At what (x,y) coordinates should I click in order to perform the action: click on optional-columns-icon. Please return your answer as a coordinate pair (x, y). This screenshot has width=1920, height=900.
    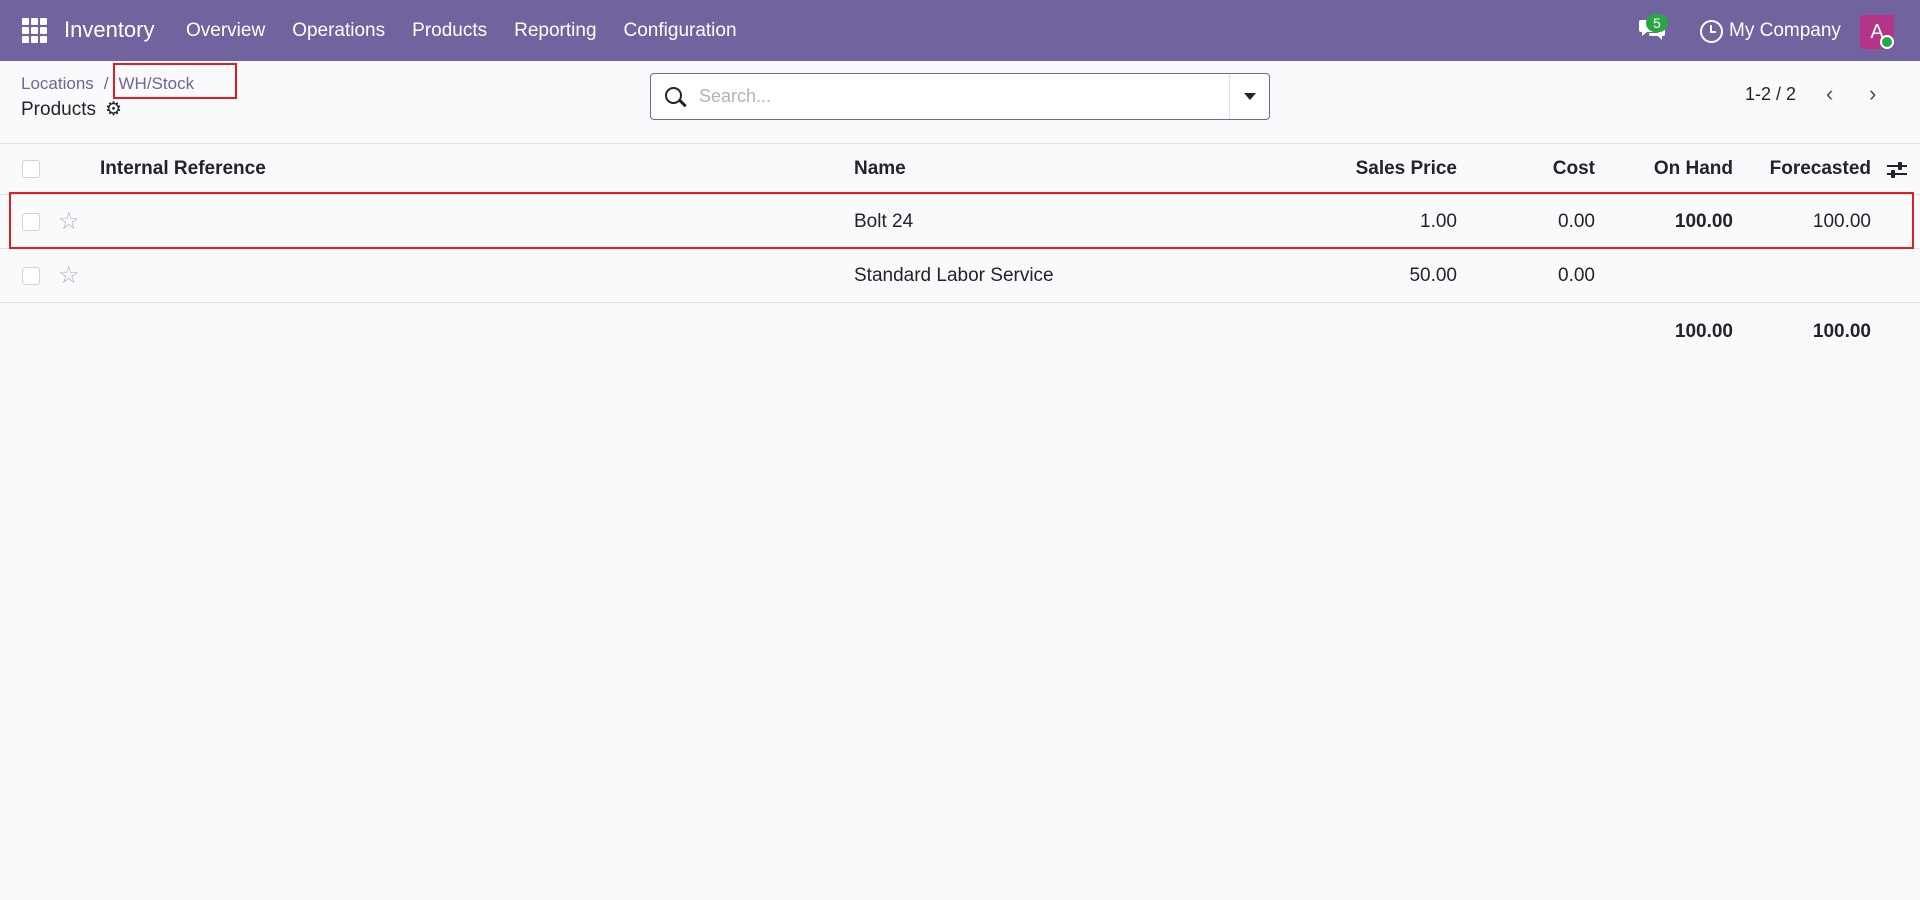
    Looking at the image, I should click on (1897, 170).